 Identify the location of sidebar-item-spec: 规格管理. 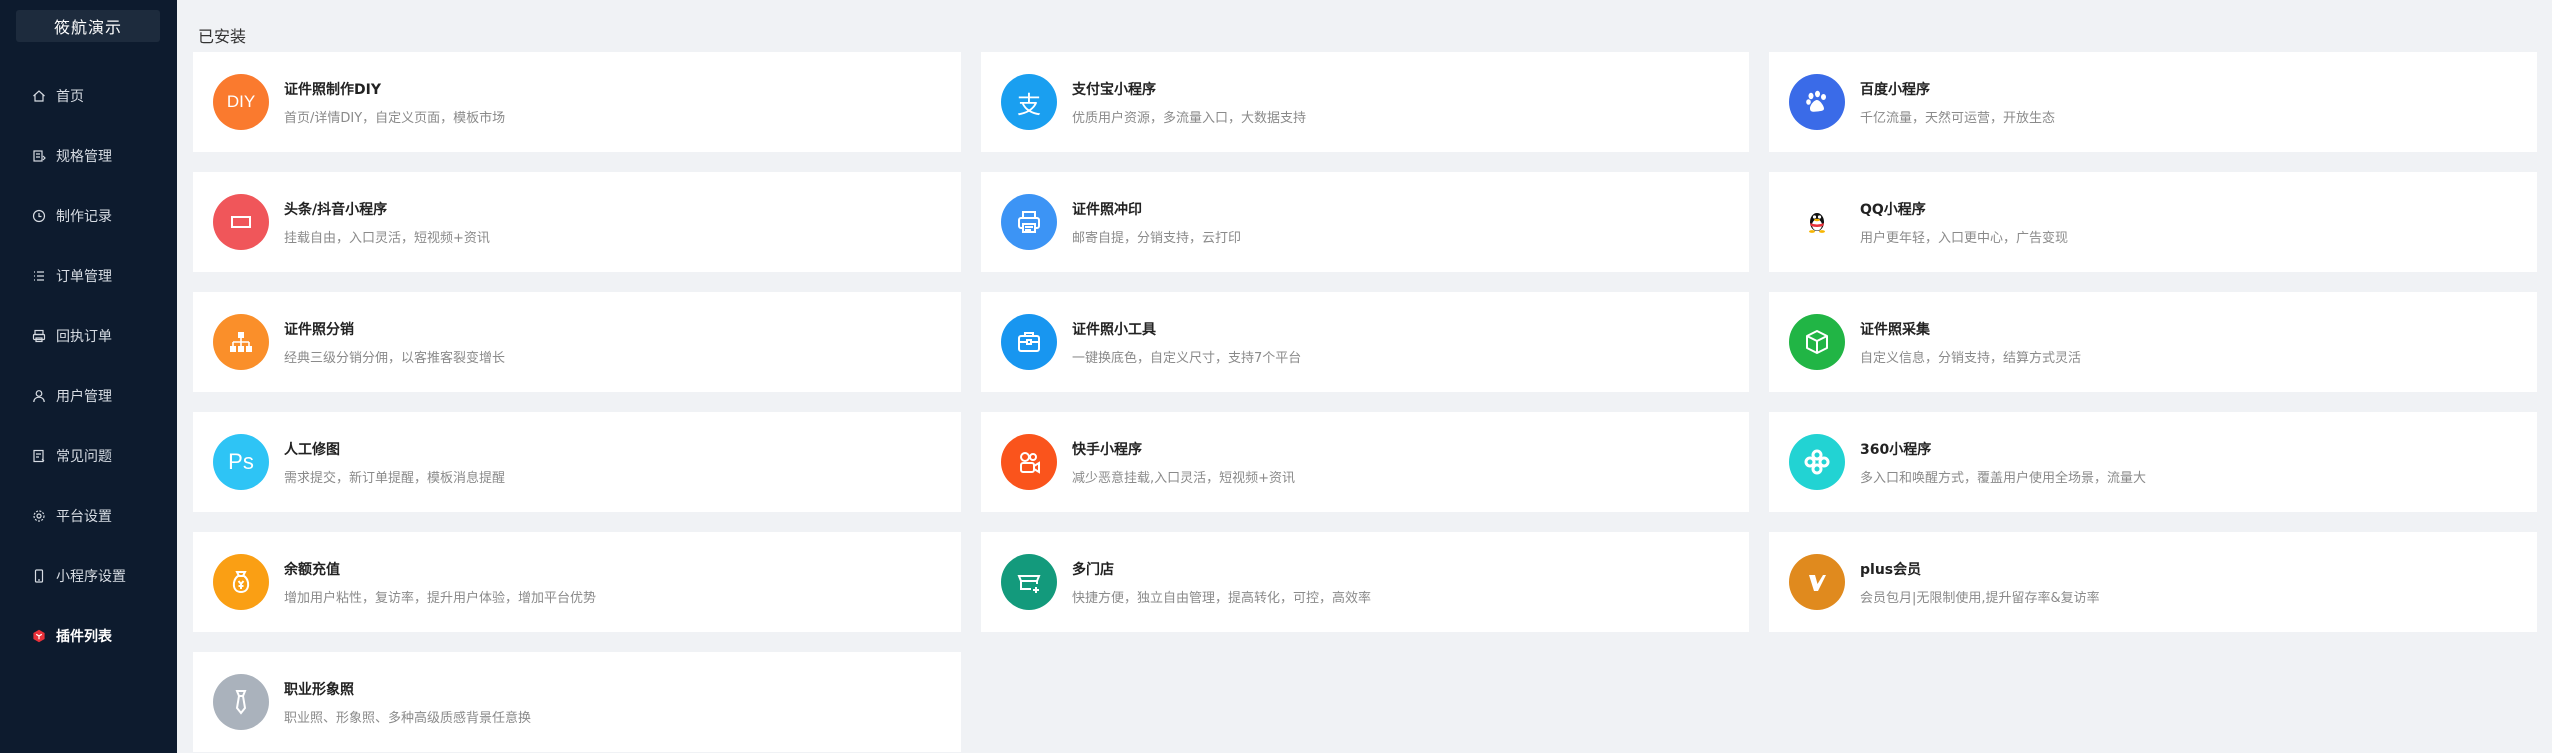
(88, 156).